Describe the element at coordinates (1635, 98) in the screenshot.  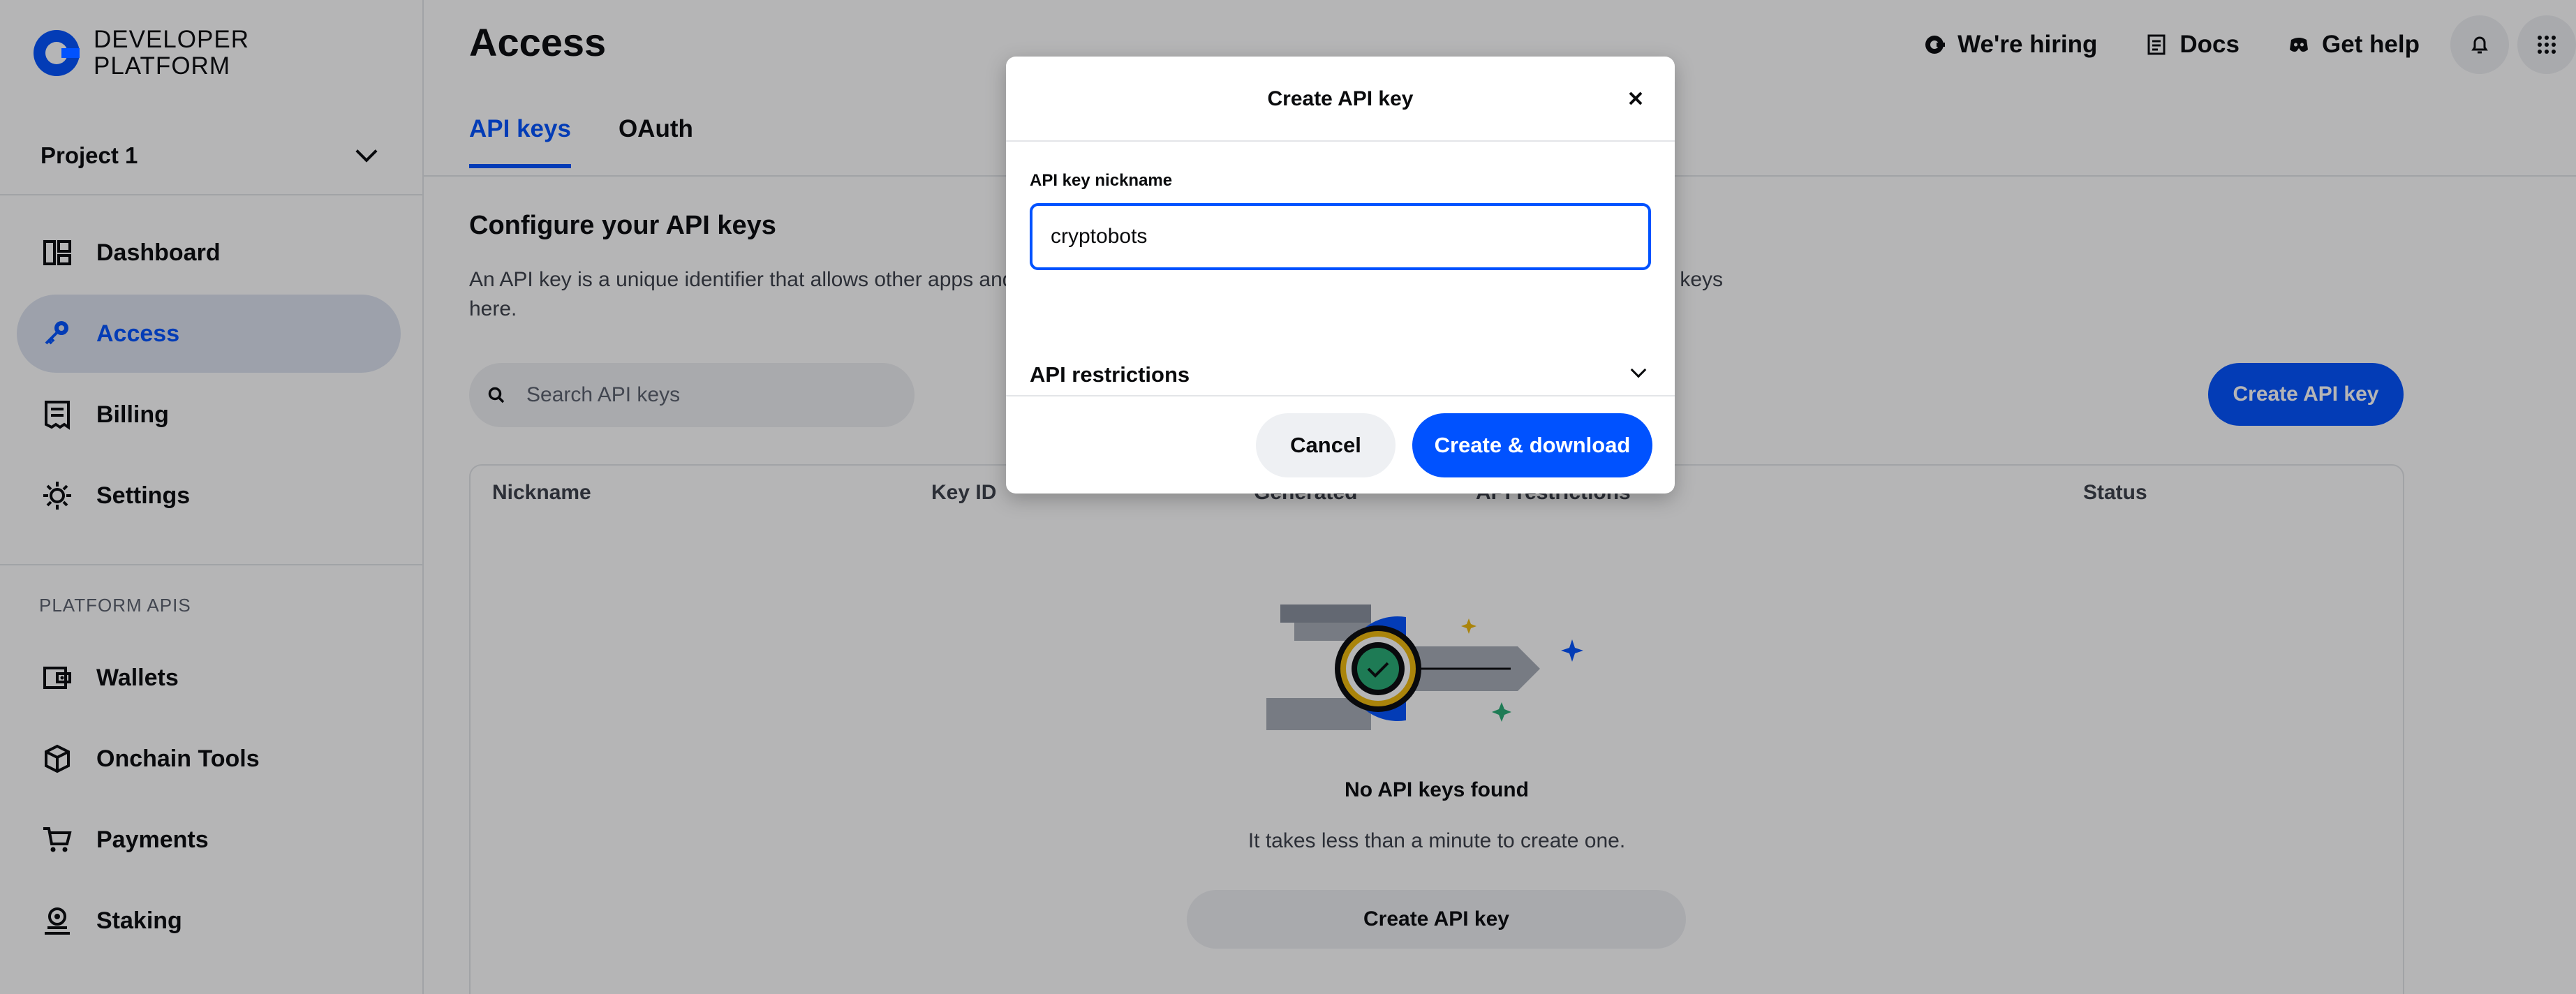
I see `close-icon` at that location.